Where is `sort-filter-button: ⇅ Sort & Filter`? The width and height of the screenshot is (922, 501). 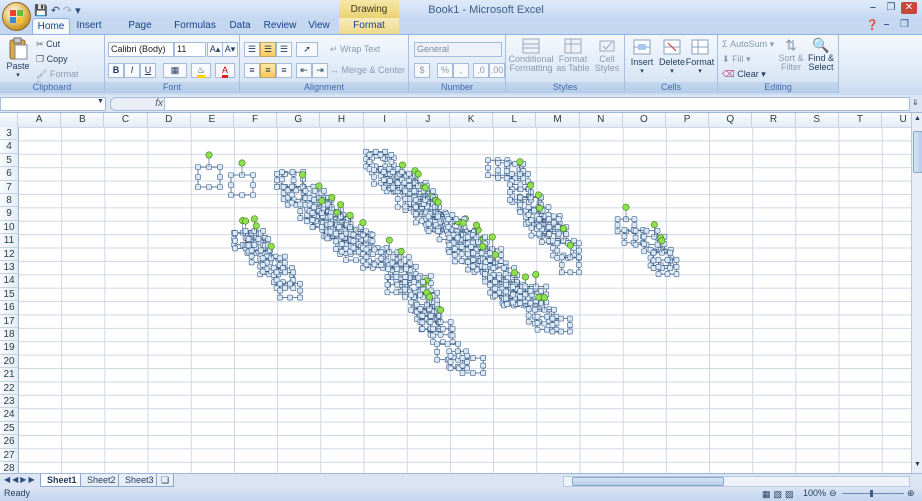
sort-filter-button: ⇅ Sort & Filter is located at coordinates (791, 54).